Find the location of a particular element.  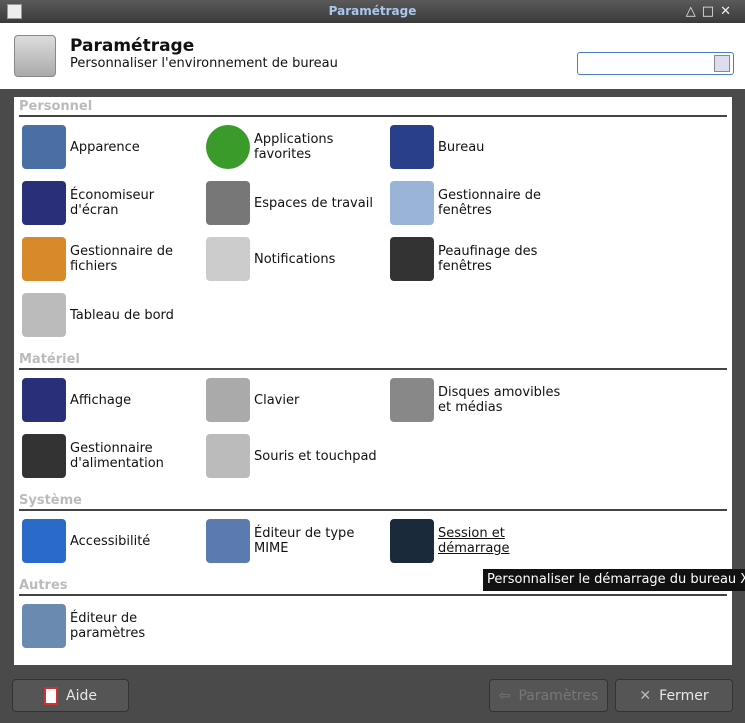

setting-label: Accessibilité is located at coordinates (110, 541).